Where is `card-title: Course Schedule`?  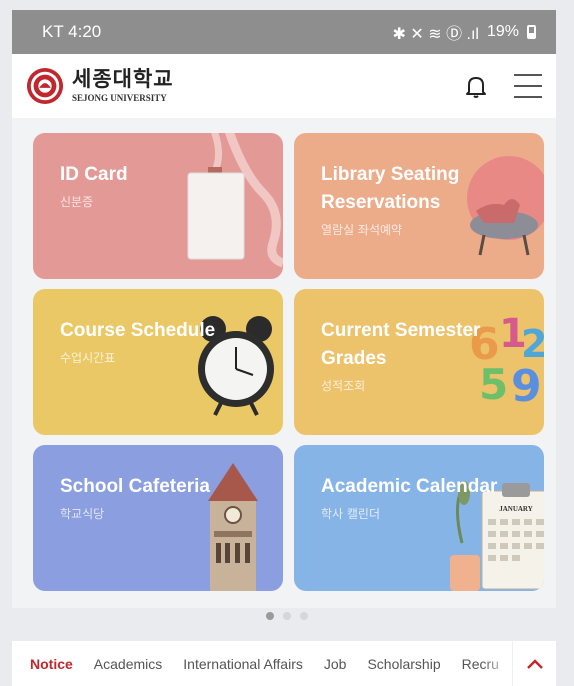
card-title: Course Schedule is located at coordinates (138, 330).